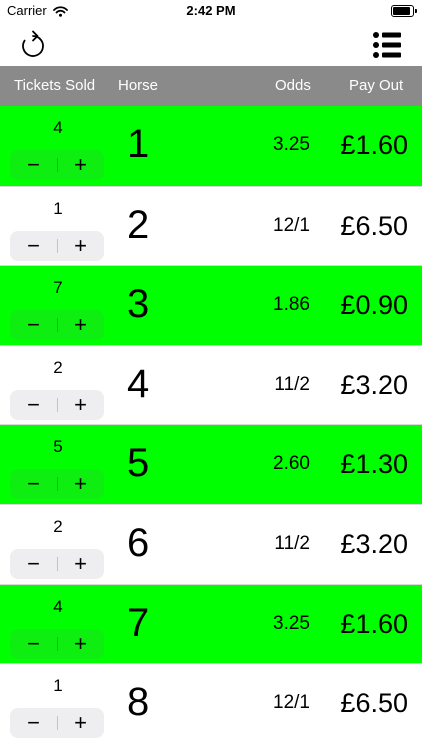 This screenshot has height=750, width=422. Describe the element at coordinates (138, 383) in the screenshot. I see `horse-number: 4` at that location.